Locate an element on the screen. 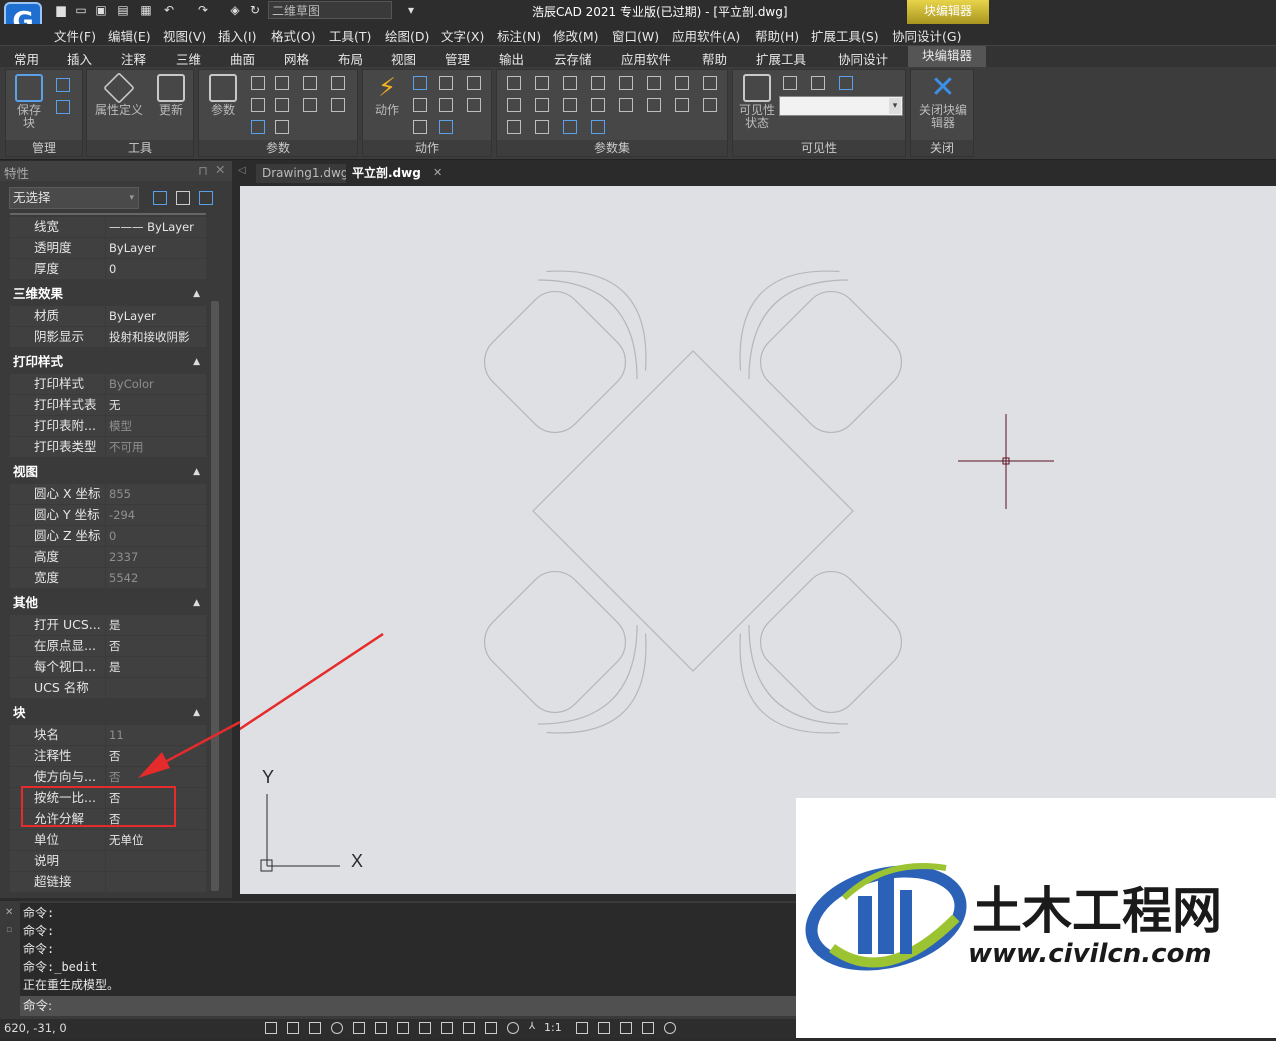 The height and width of the screenshot is (1041, 1276). tab-cloud: 云存储 is located at coordinates (573, 58).